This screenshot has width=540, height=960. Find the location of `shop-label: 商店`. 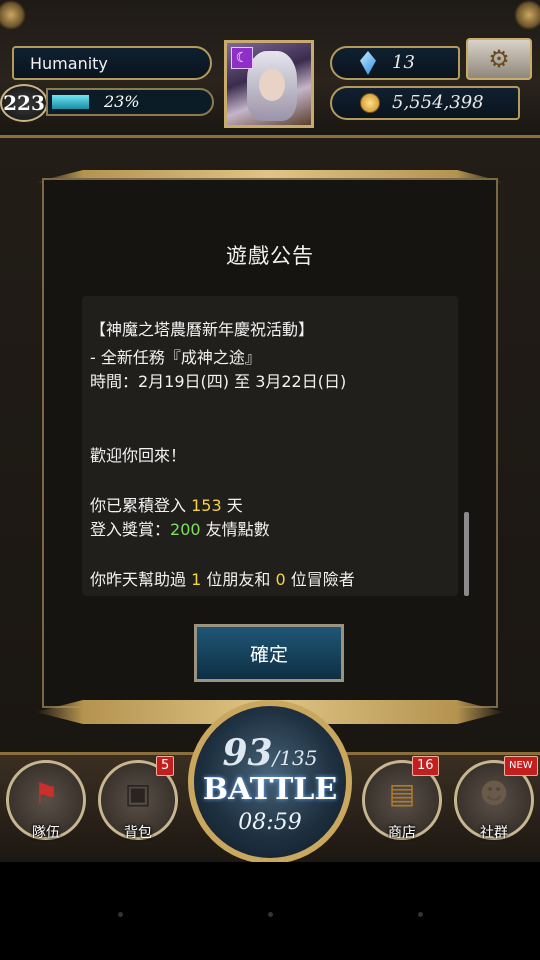

shop-label: 商店 is located at coordinates (402, 833).